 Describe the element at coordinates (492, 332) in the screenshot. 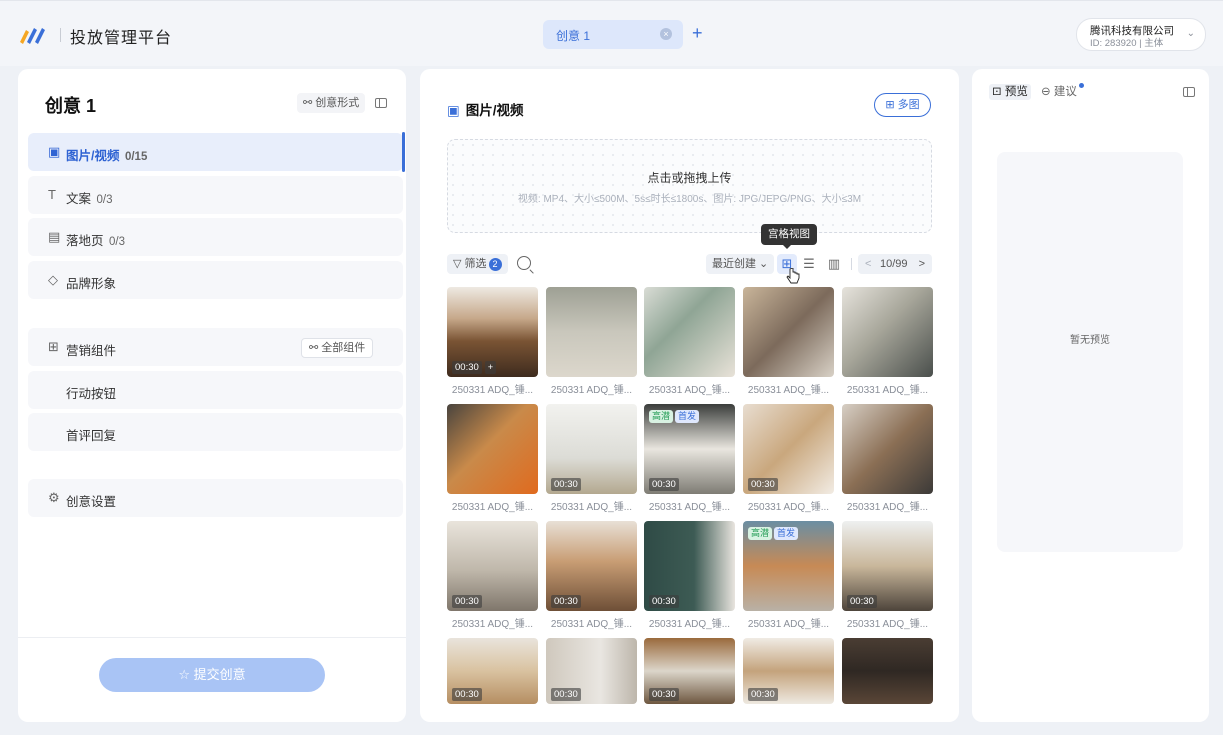

I see `media-thumbnail: 00:30 +` at that location.